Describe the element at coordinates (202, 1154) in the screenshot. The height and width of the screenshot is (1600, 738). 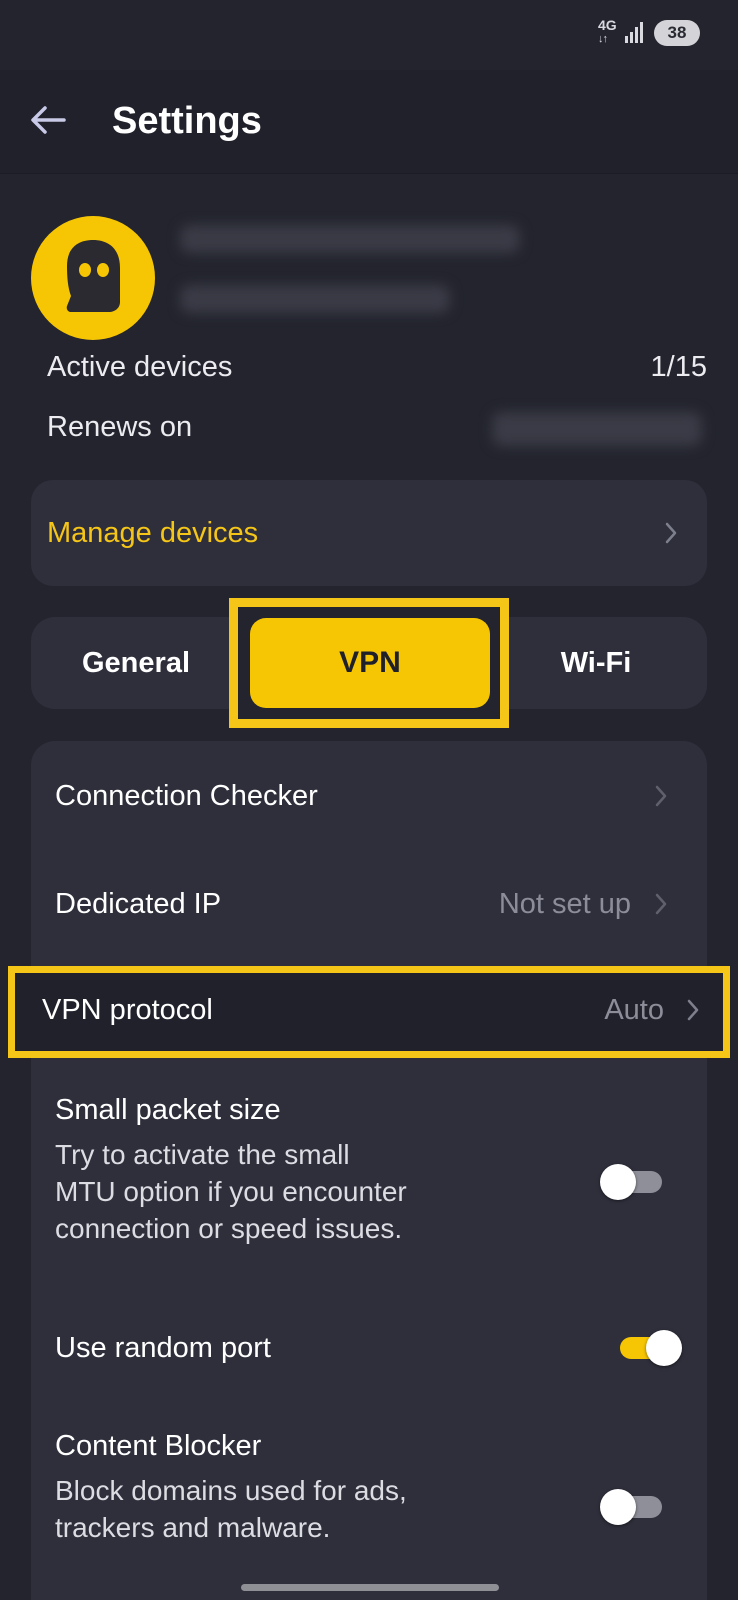
I see `small-packet-size-desc-line-1: Try to activate the small` at that location.